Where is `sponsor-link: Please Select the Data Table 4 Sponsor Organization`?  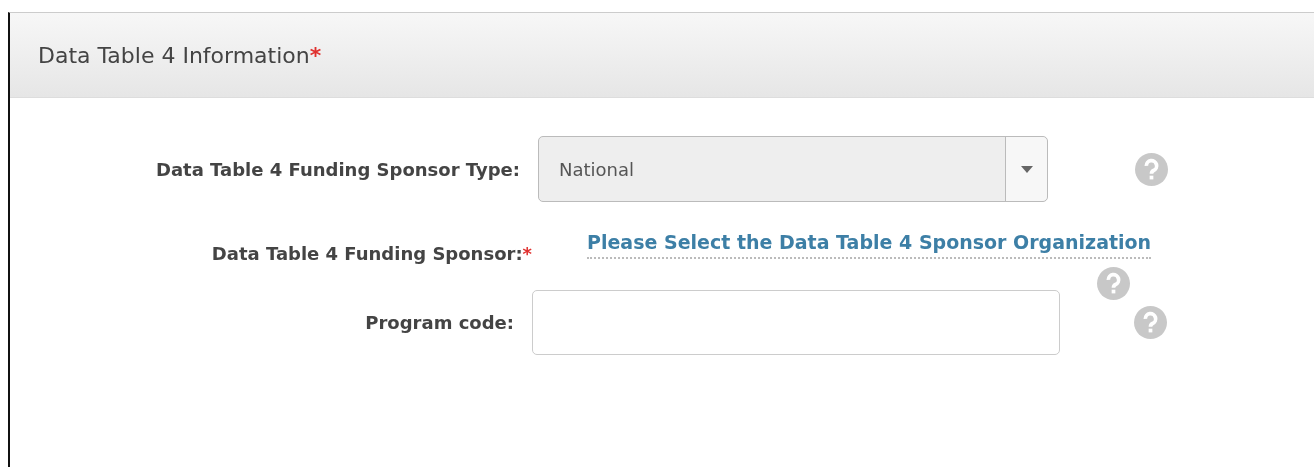
sponsor-link: Please Select the Data Table 4 Sponsor Organization is located at coordinates (869, 243).